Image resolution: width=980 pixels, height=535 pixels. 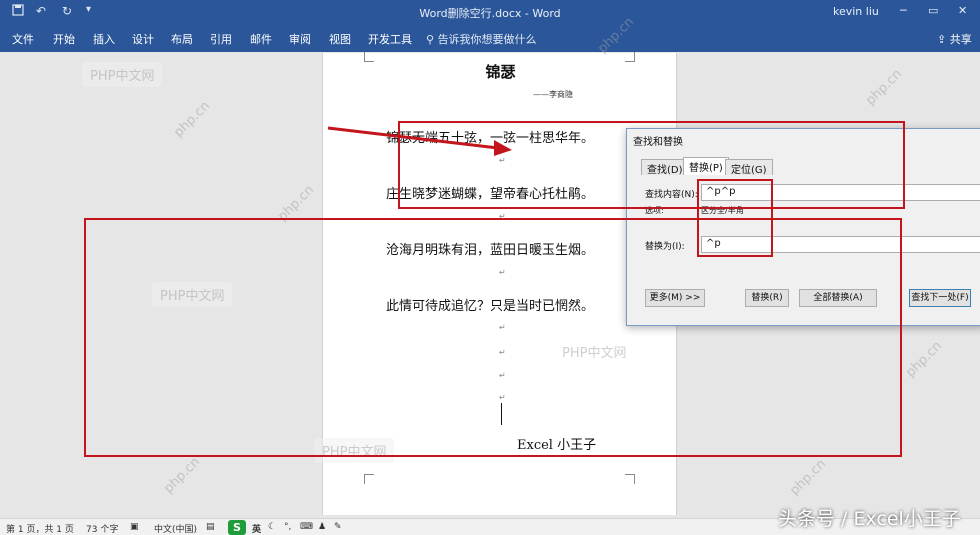 I want to click on tell-me-search: ⚲ 告诉我你想要做什么, so click(x=481, y=39).